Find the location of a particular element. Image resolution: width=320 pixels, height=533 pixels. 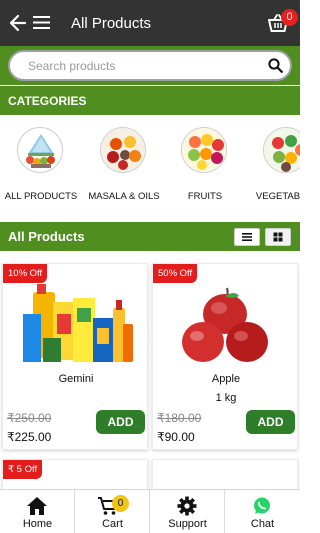

products-title: All Products is located at coordinates (46, 236).